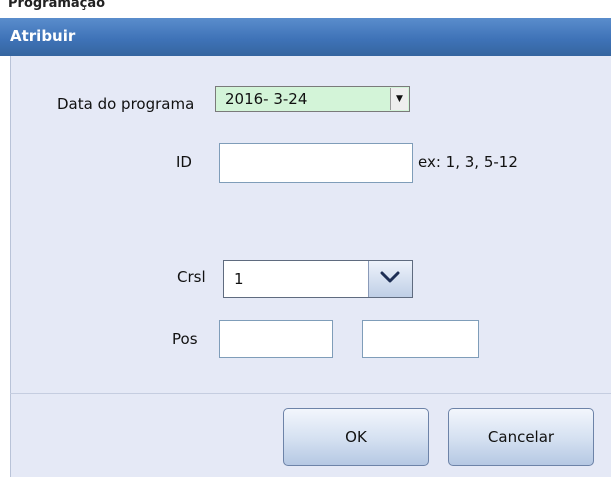 This screenshot has height=477, width=611. I want to click on date-label: Data do programa, so click(126, 104).